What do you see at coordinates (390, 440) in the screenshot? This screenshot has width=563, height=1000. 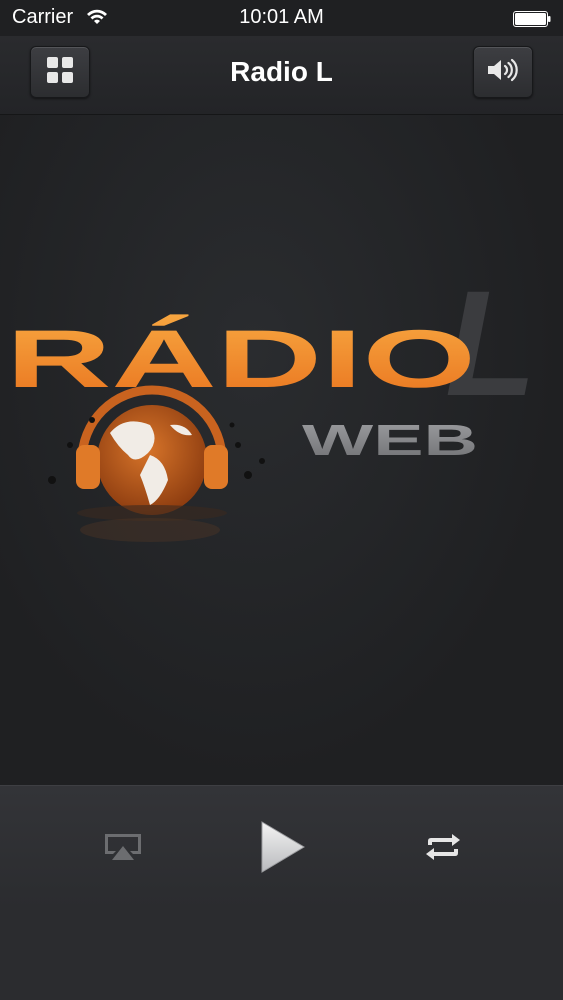 I see `logo-sub-text: WEB` at bounding box center [390, 440].